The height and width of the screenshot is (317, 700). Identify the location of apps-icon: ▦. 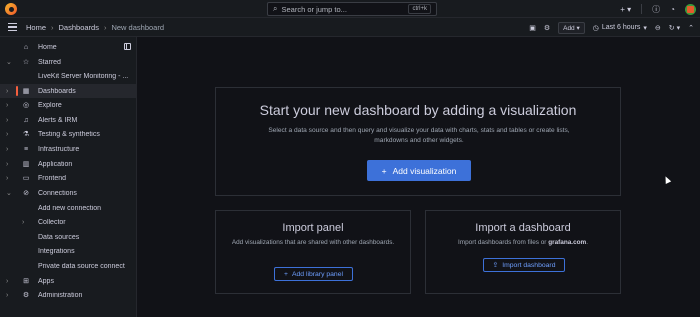
(26, 91).